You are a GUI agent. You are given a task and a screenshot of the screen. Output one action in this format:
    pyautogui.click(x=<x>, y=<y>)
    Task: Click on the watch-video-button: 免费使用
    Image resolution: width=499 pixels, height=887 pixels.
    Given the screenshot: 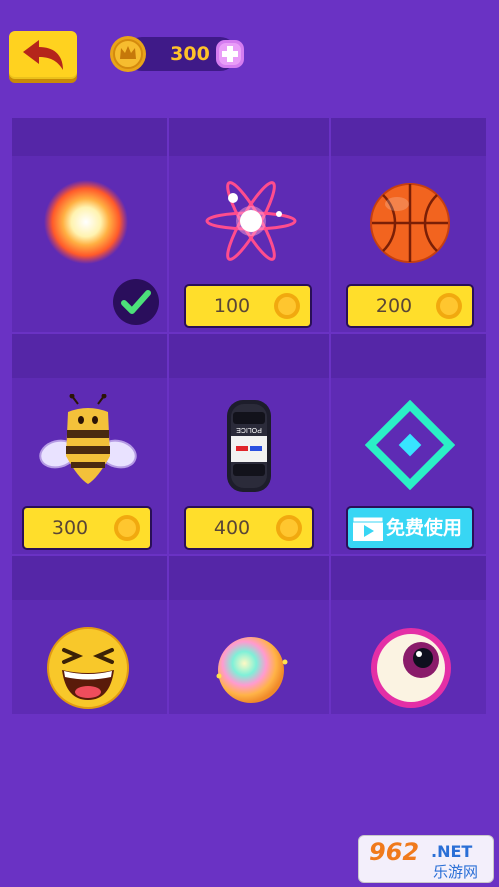 What is the action you would take?
    pyautogui.click(x=410, y=528)
    